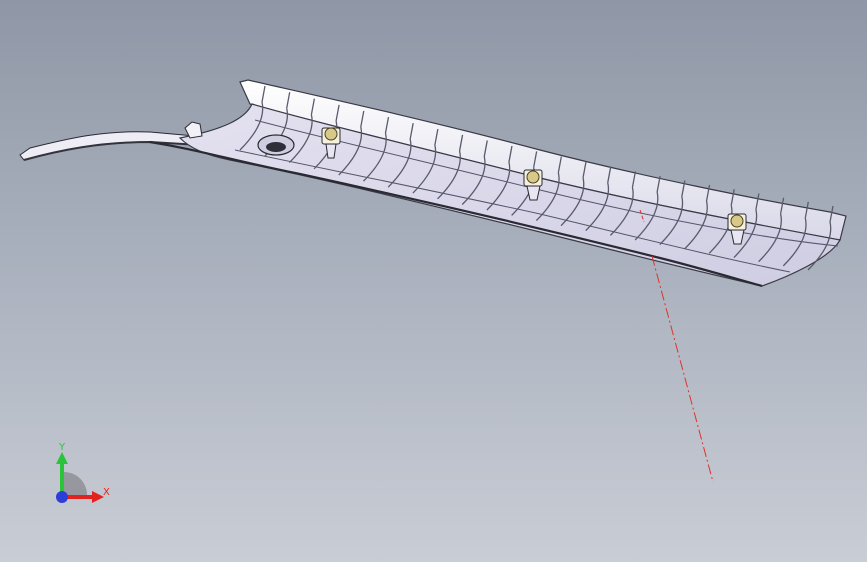  I want to click on triad-y-arrow, so click(62, 458).